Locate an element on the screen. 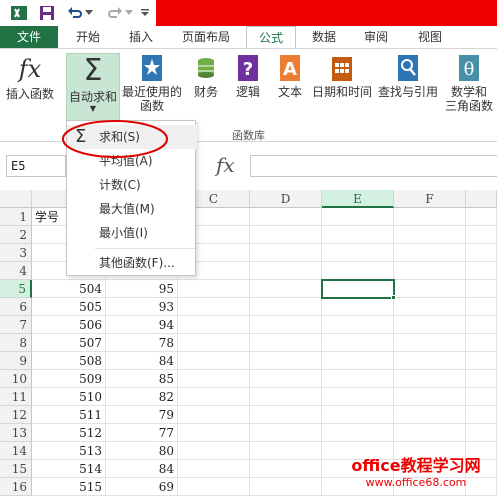 This screenshot has width=497, height=502. save-icon is located at coordinates (47, 13).